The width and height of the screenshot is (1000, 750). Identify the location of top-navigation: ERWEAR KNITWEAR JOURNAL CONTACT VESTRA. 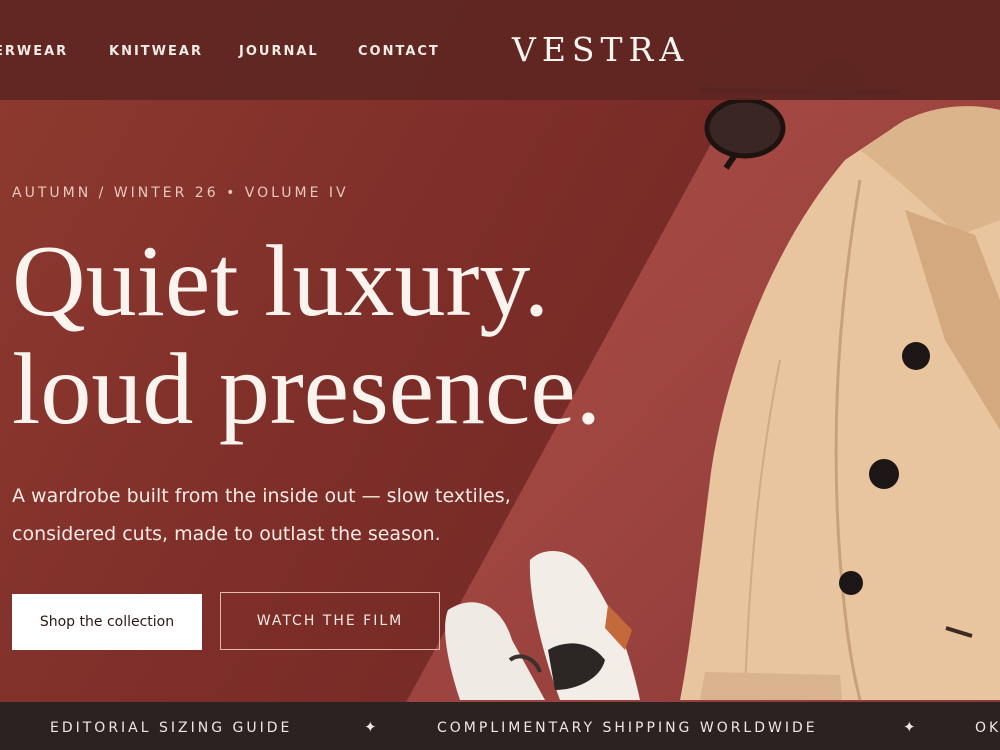
(500, 50).